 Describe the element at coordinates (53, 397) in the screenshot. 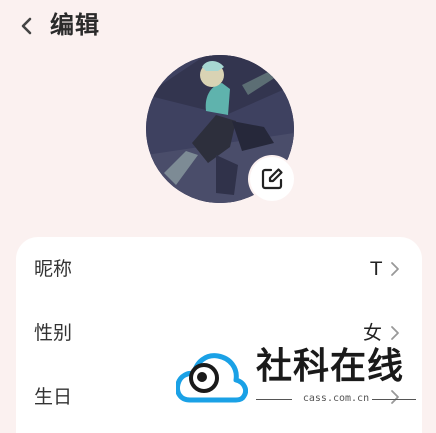

I see `birthday-label: 生日` at that location.